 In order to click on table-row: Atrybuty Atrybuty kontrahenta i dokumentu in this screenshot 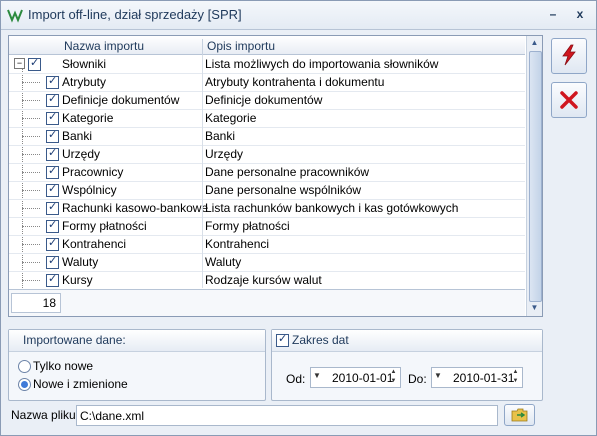, I will do `click(267, 82)`.